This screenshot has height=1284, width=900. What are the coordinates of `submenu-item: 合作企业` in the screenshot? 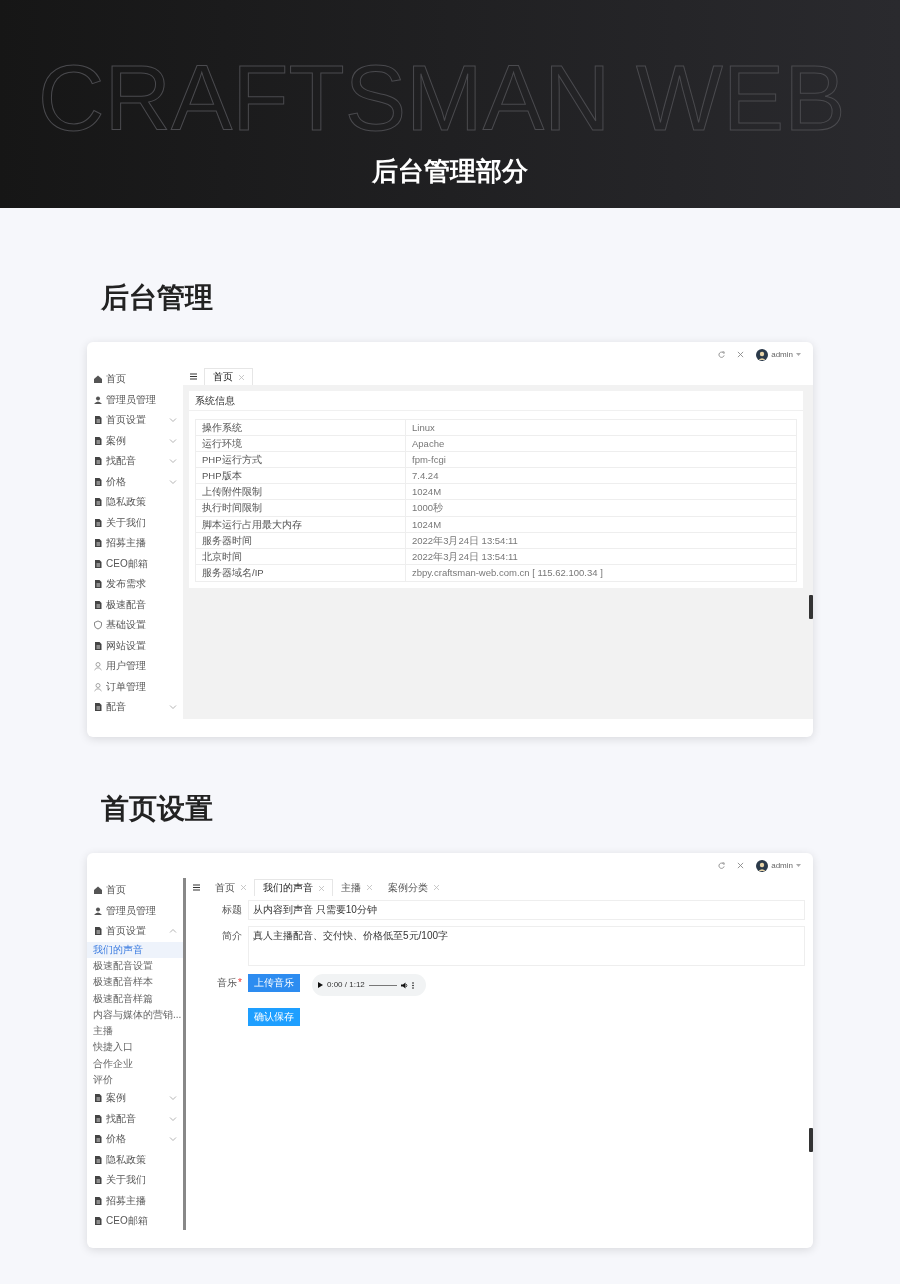 It's located at (135, 1063).